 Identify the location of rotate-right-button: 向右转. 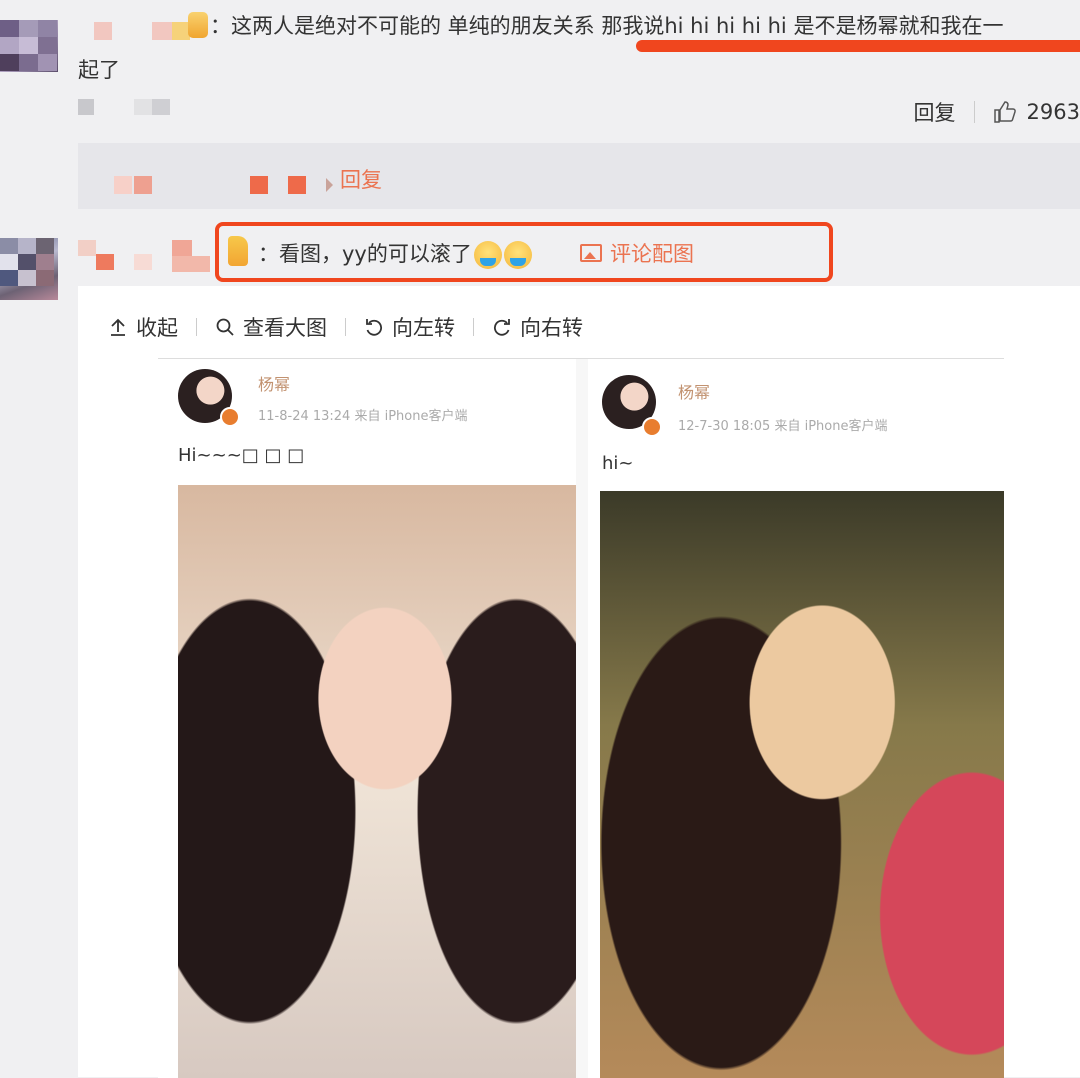
(537, 327).